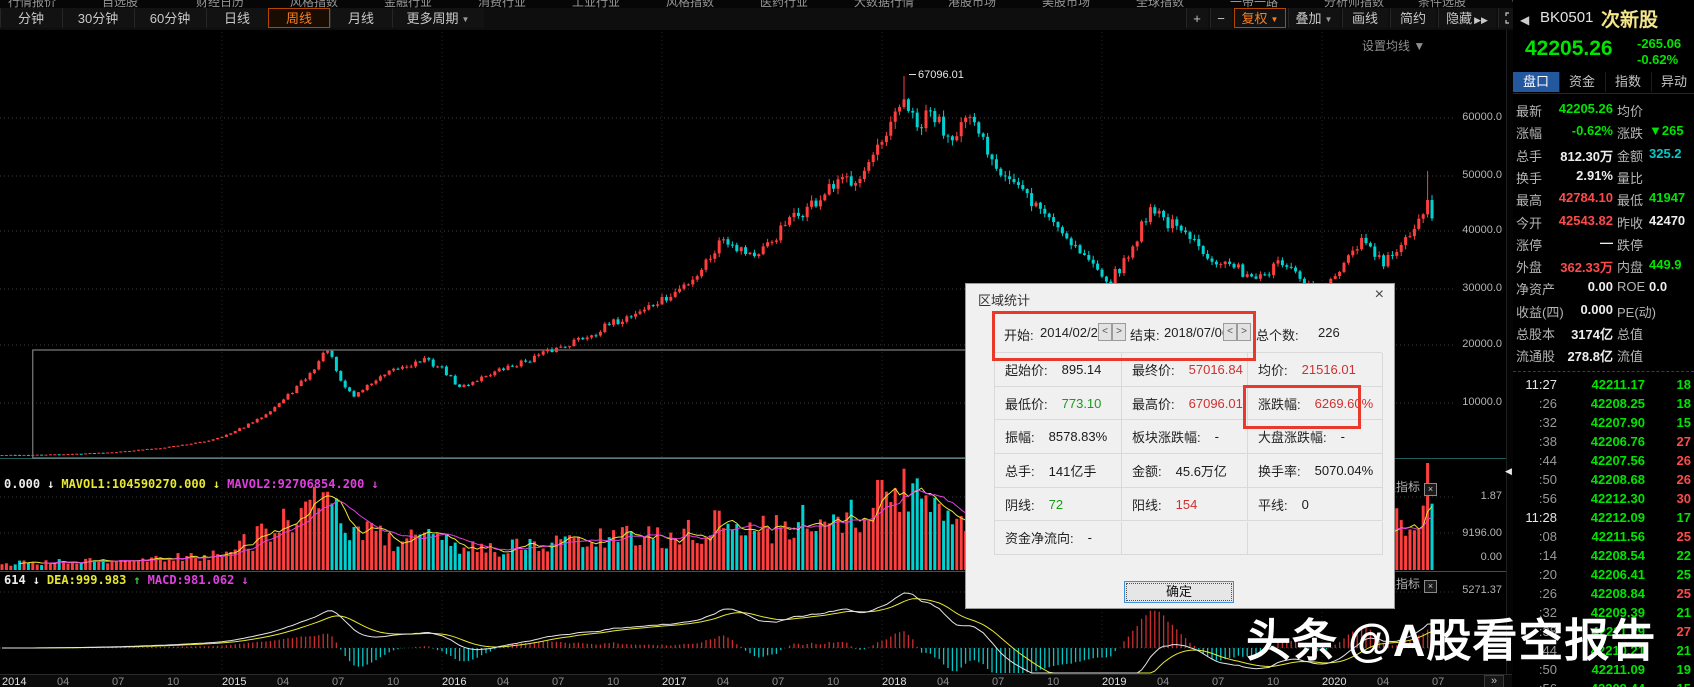  Describe the element at coordinates (137, 580) in the screenshot. I see `arrow-icon: ↑` at that location.